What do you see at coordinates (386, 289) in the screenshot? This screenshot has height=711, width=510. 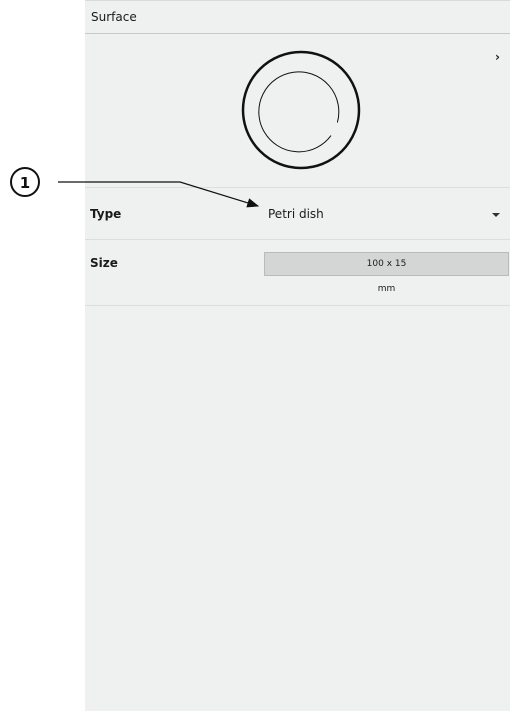 I see `size-unit: mm` at bounding box center [386, 289].